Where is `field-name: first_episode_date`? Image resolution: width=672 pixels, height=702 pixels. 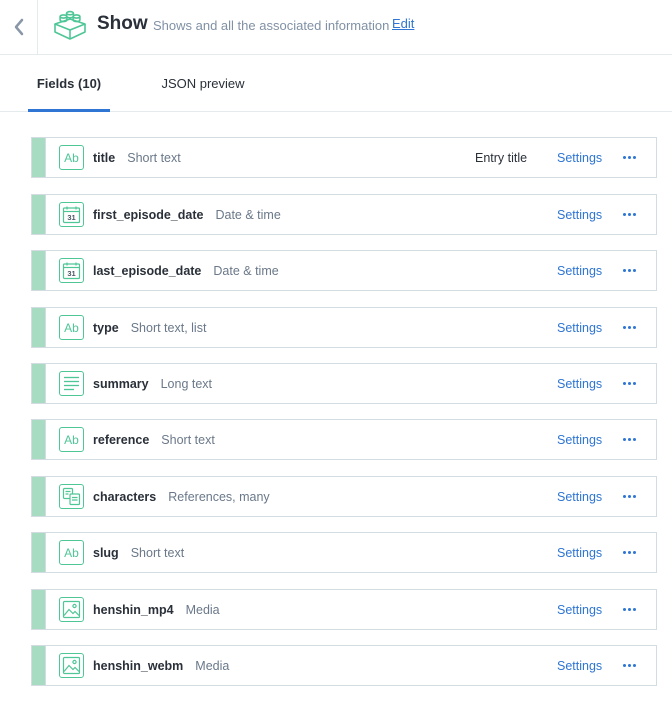
field-name: first_episode_date is located at coordinates (148, 214).